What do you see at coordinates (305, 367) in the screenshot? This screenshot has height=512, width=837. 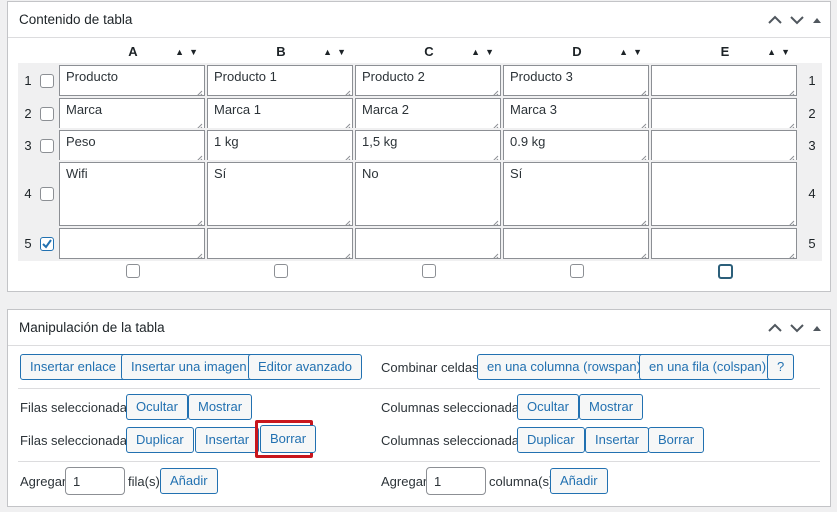 I see `advanced-editor-button: Editor avanzado` at bounding box center [305, 367].